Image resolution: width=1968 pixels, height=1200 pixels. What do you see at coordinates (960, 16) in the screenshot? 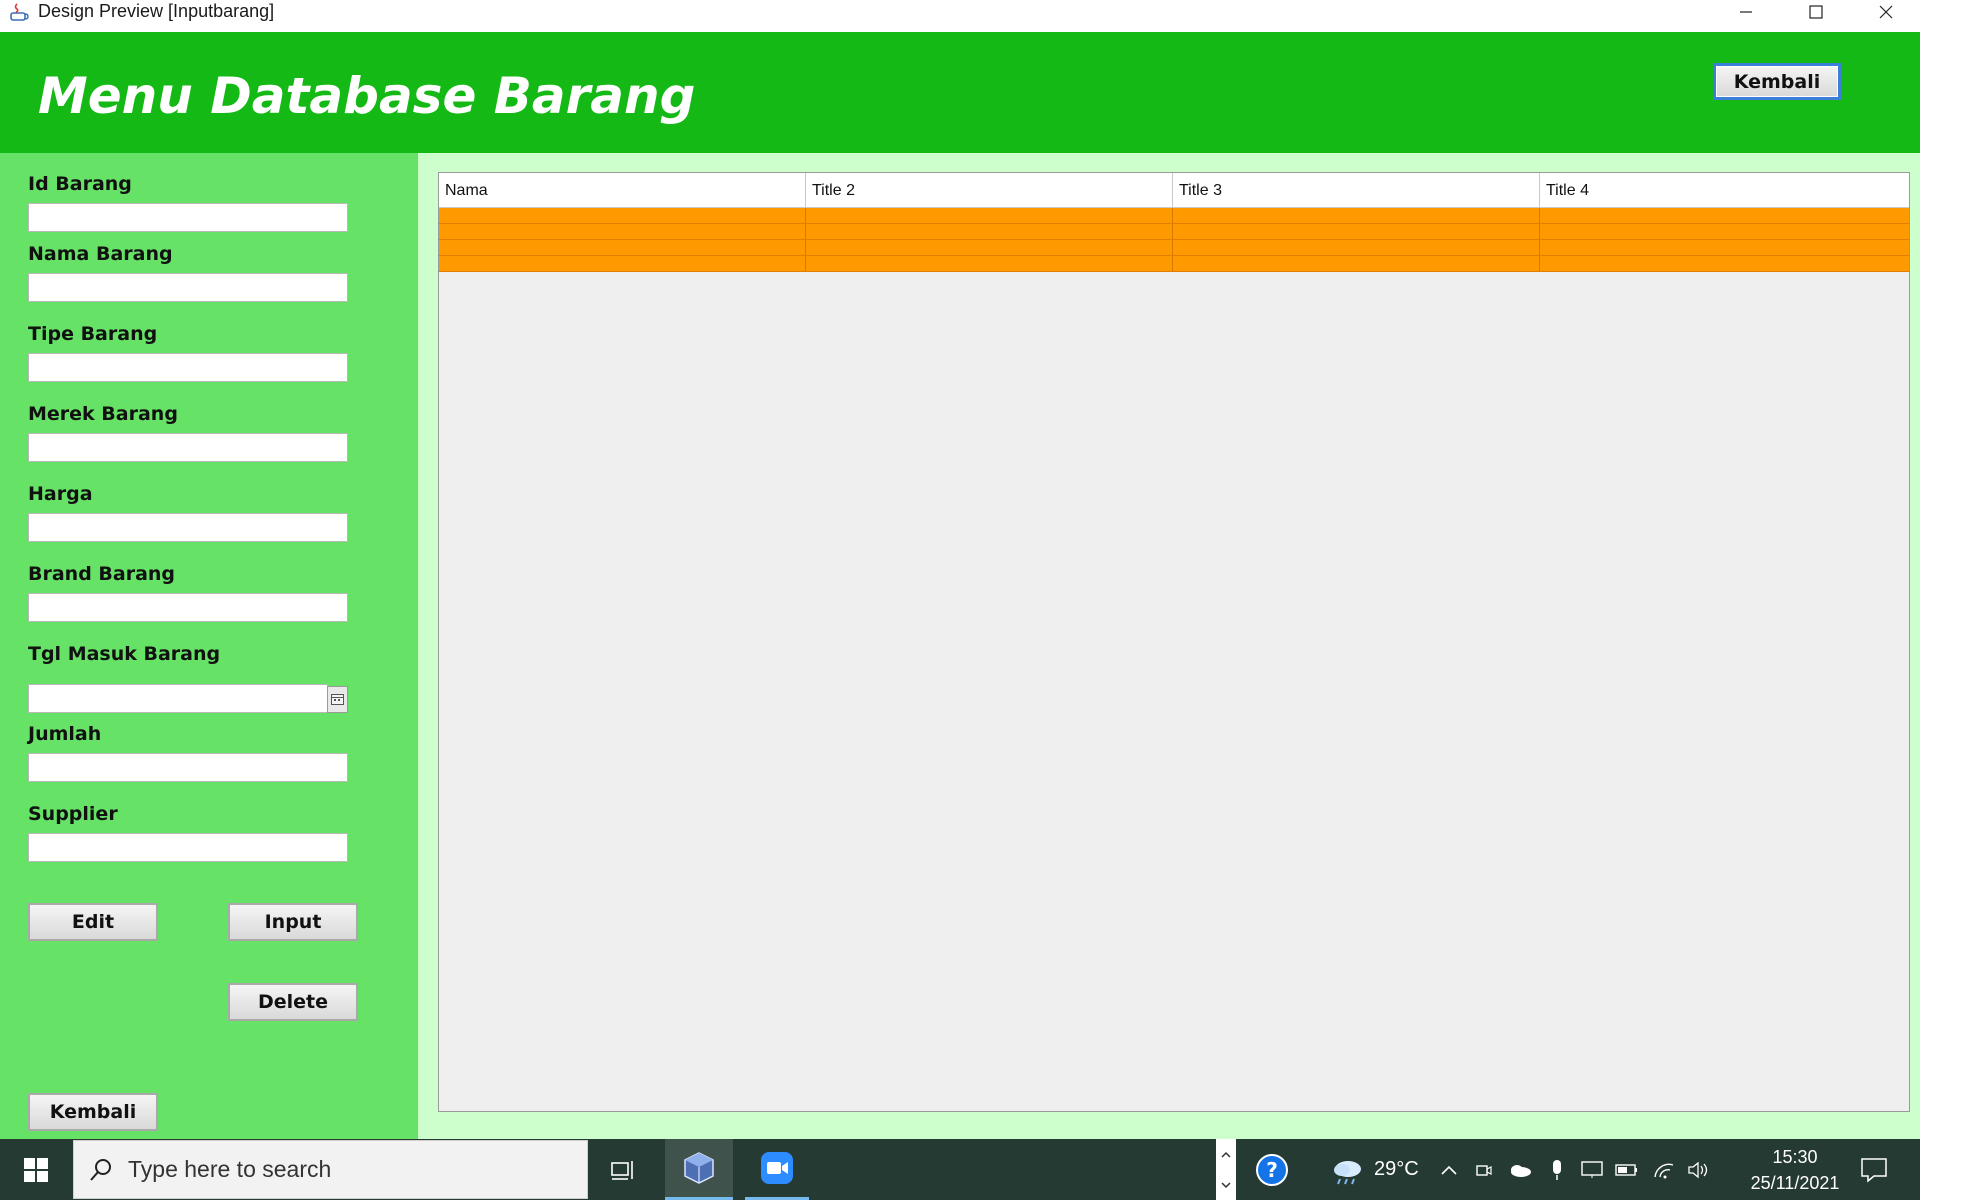
I see `window-title-bar` at bounding box center [960, 16].